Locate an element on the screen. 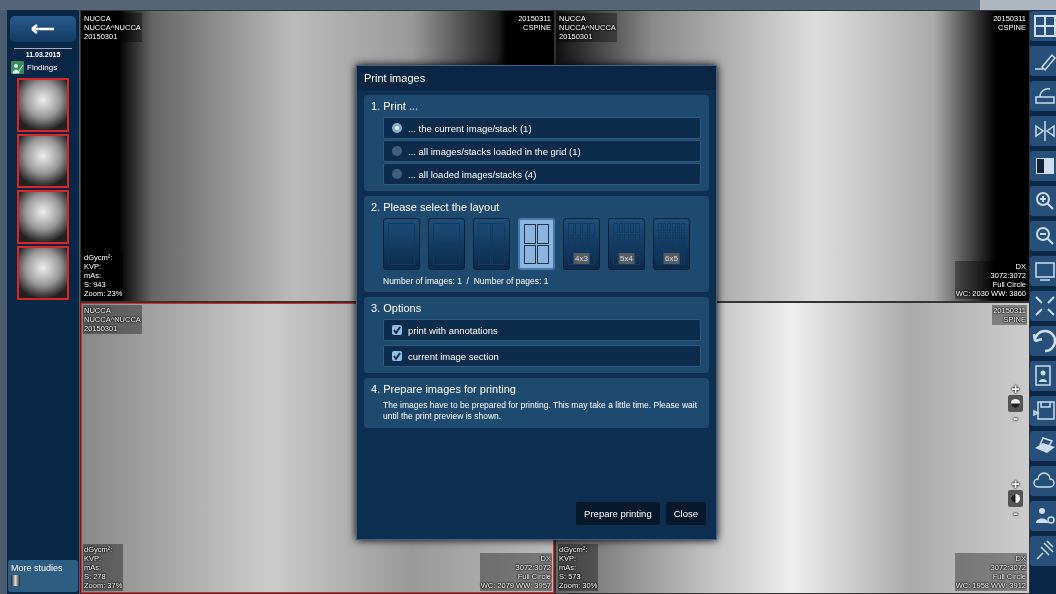  rotate-tool-button is located at coordinates (1043, 96).